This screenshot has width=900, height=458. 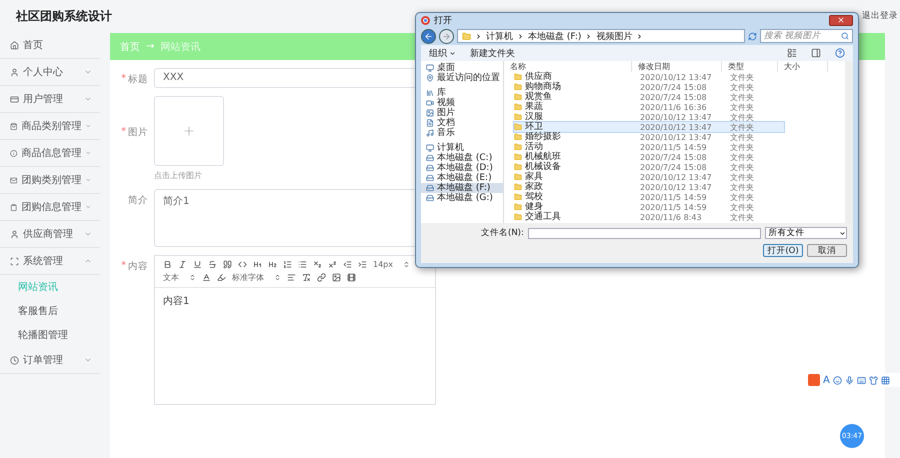 What do you see at coordinates (391, 264) in the screenshot?
I see `font-size-select: 14px` at bounding box center [391, 264].